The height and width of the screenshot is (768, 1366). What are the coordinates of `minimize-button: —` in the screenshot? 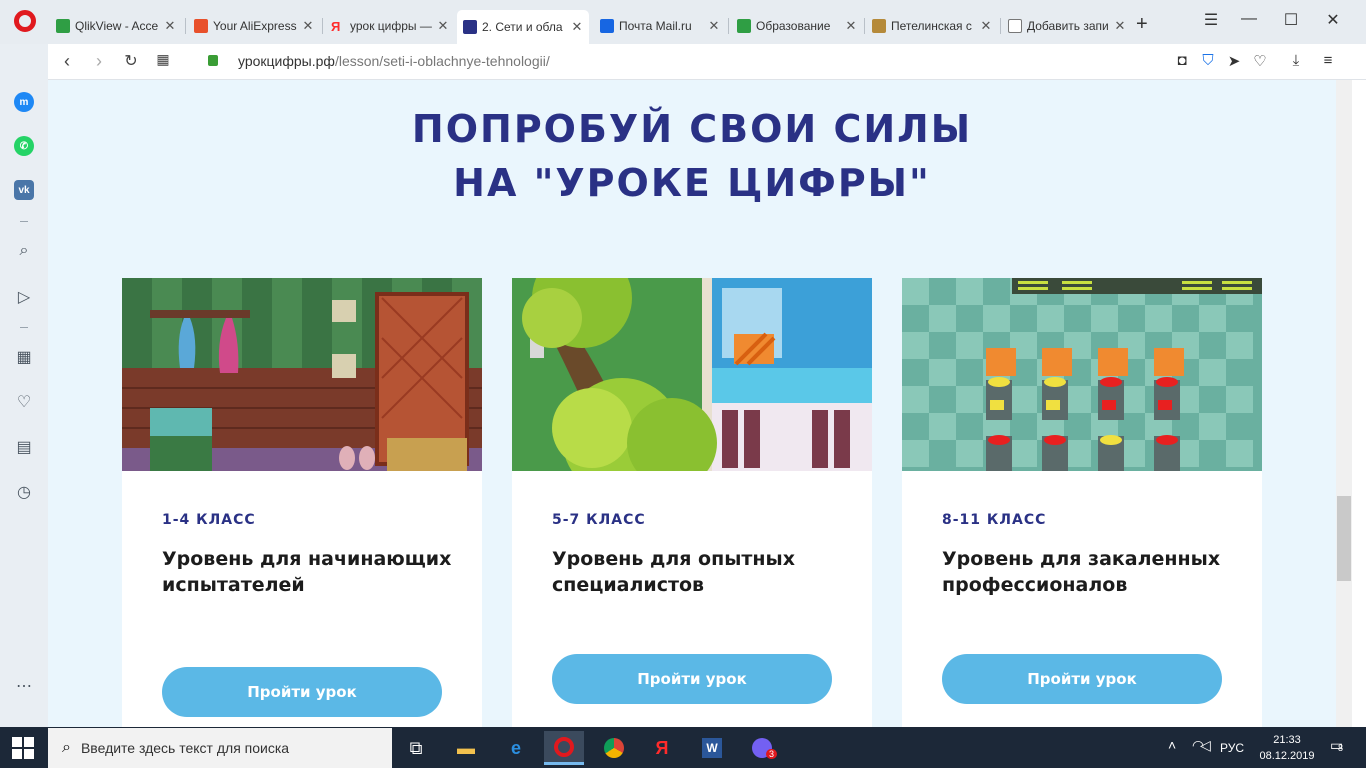 It's located at (1249, 19).